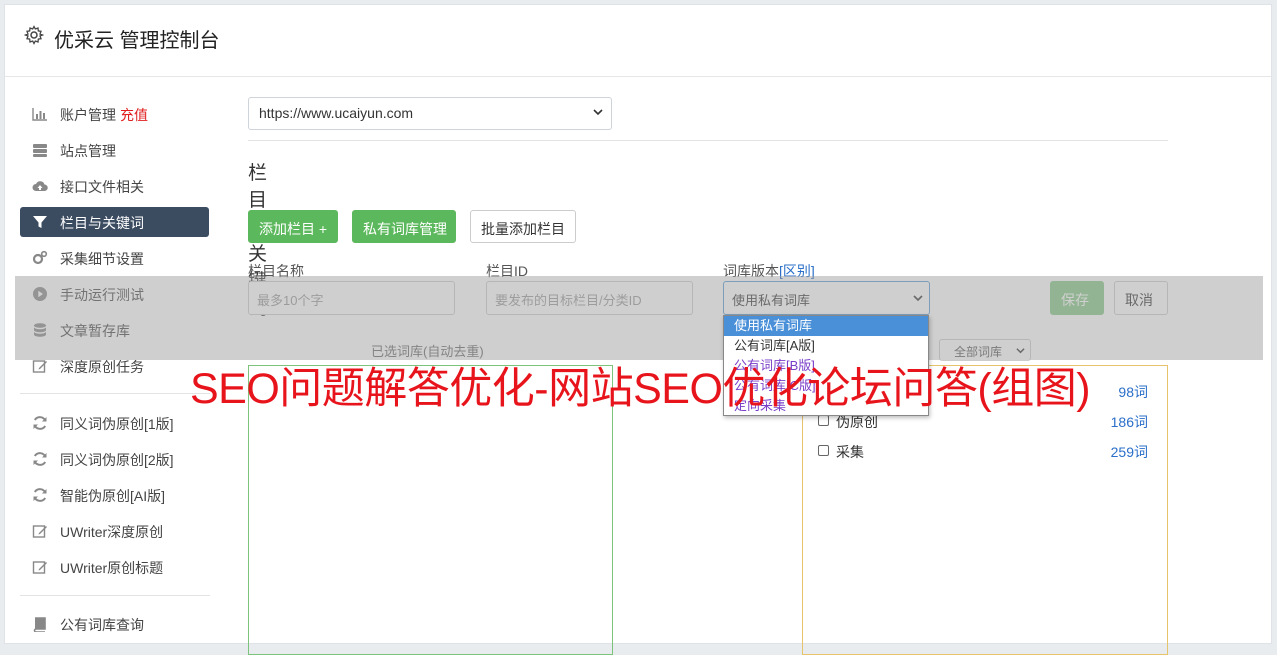  I want to click on server-icon, so click(40, 150).